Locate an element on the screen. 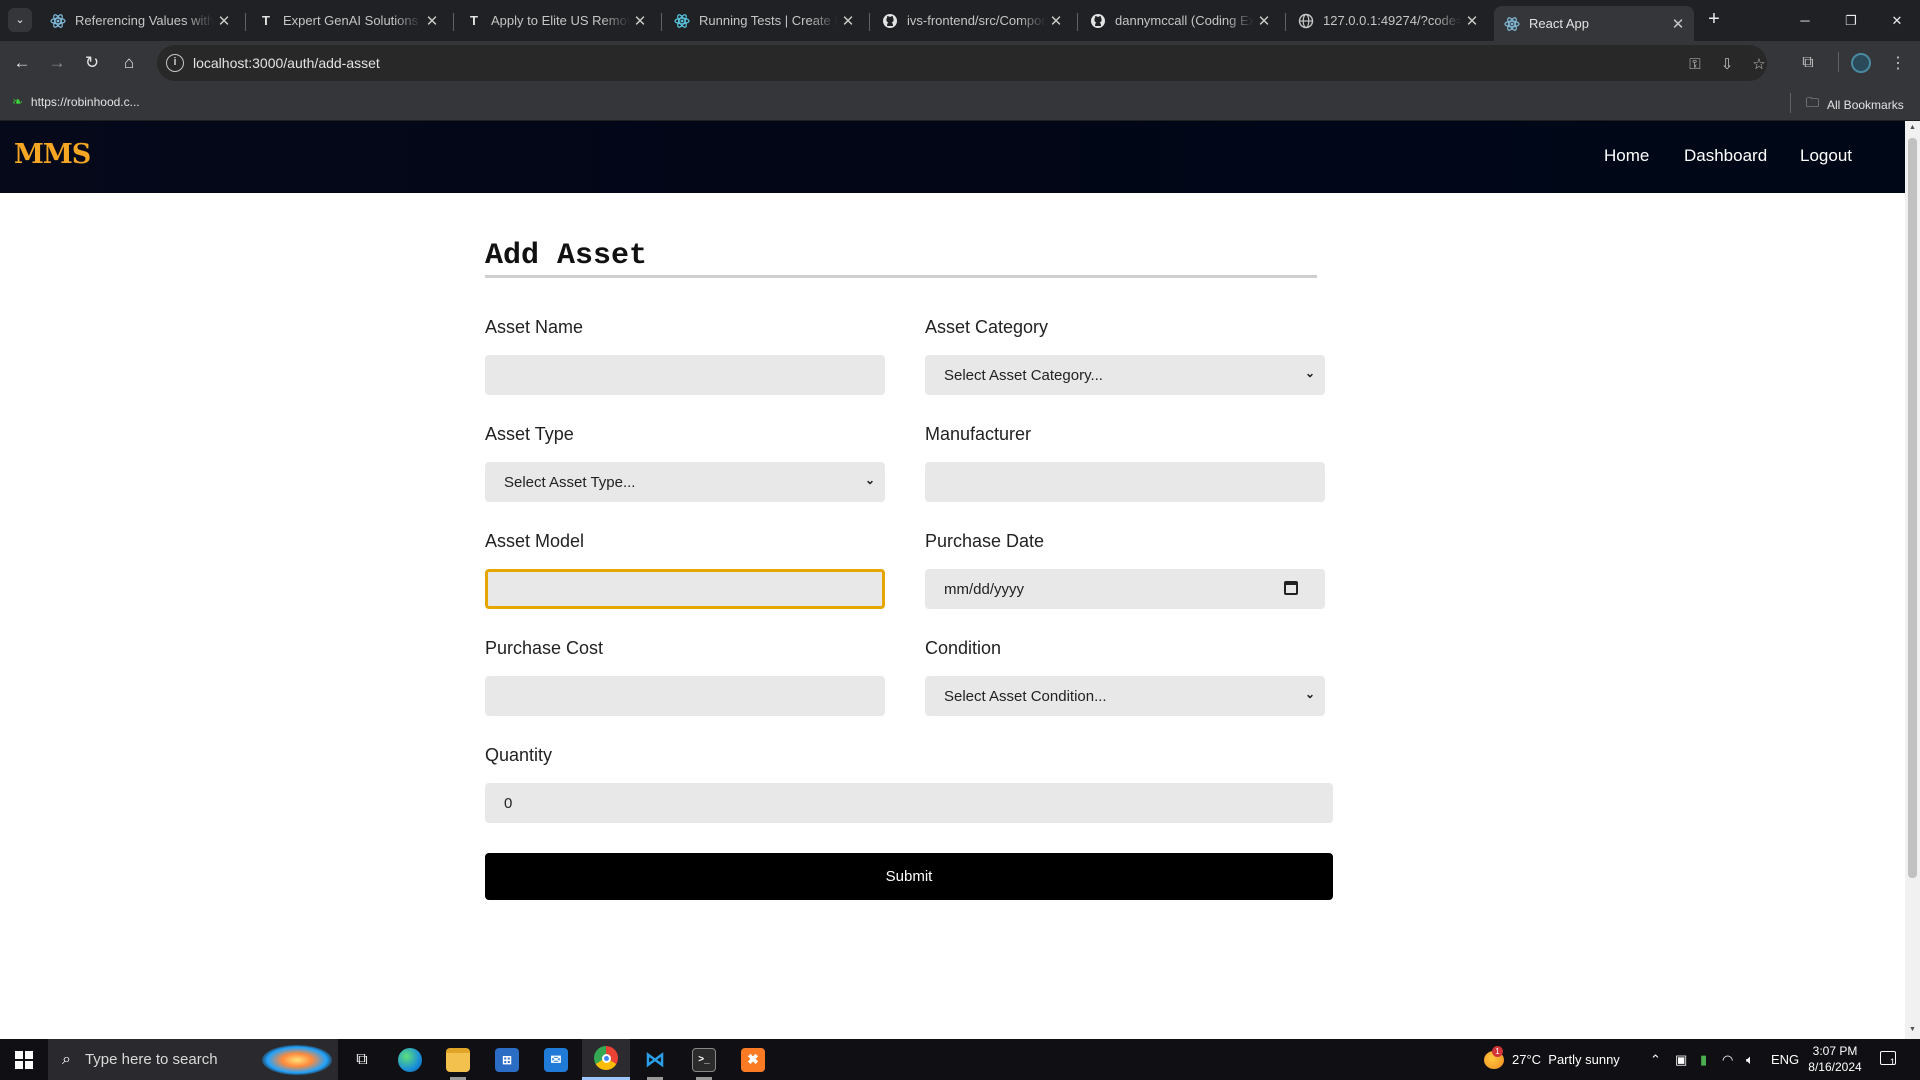  task-view-icon: ⧉ is located at coordinates (362, 1059).